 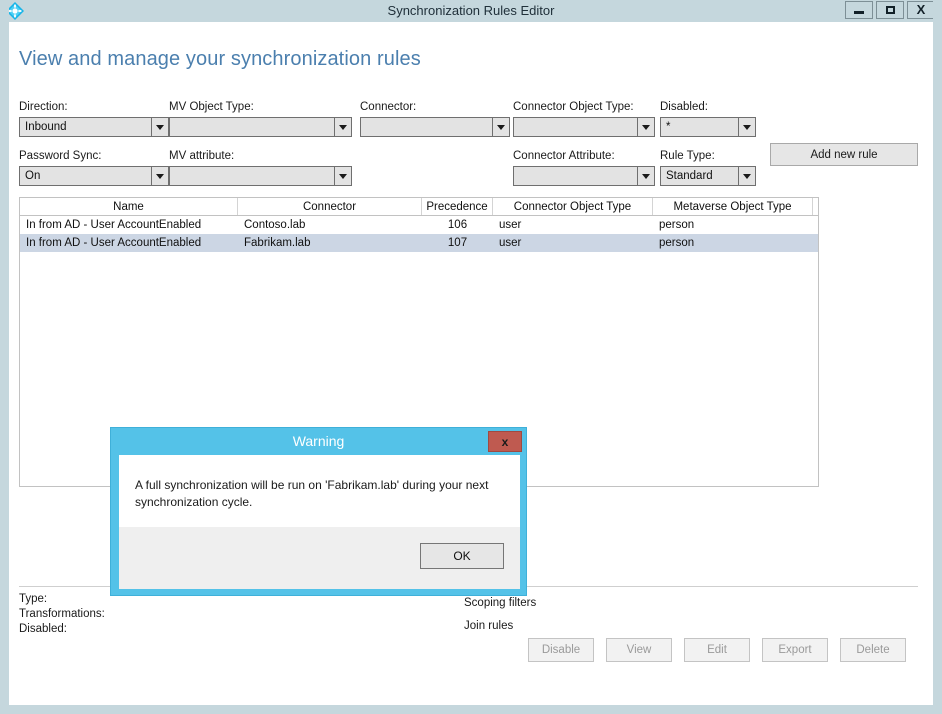 I want to click on minimize-button, so click(x=859, y=10).